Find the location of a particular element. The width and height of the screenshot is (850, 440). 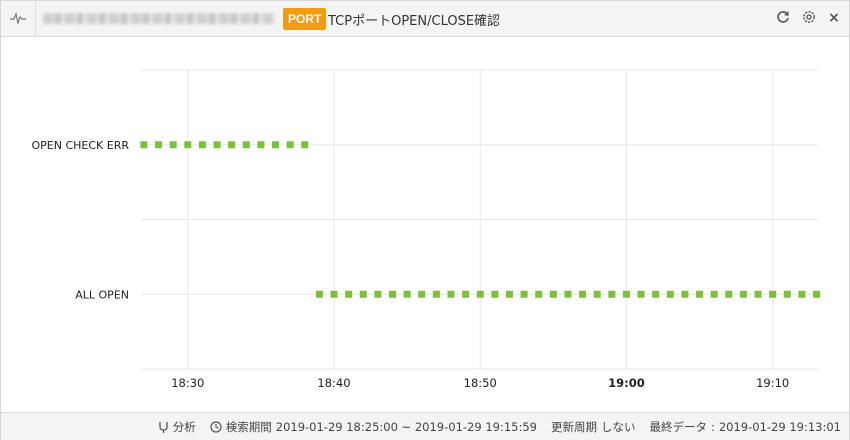

blurred-host-name is located at coordinates (159, 18).